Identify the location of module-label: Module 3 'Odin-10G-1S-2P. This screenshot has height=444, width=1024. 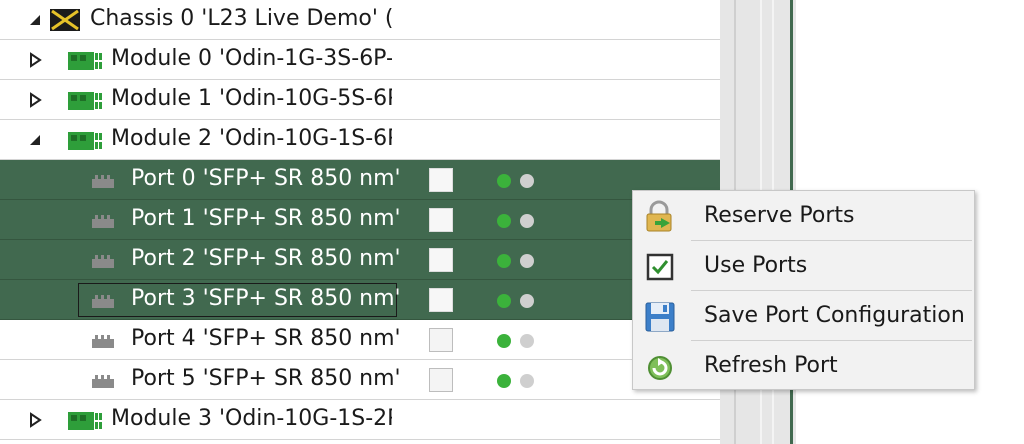
(251, 418).